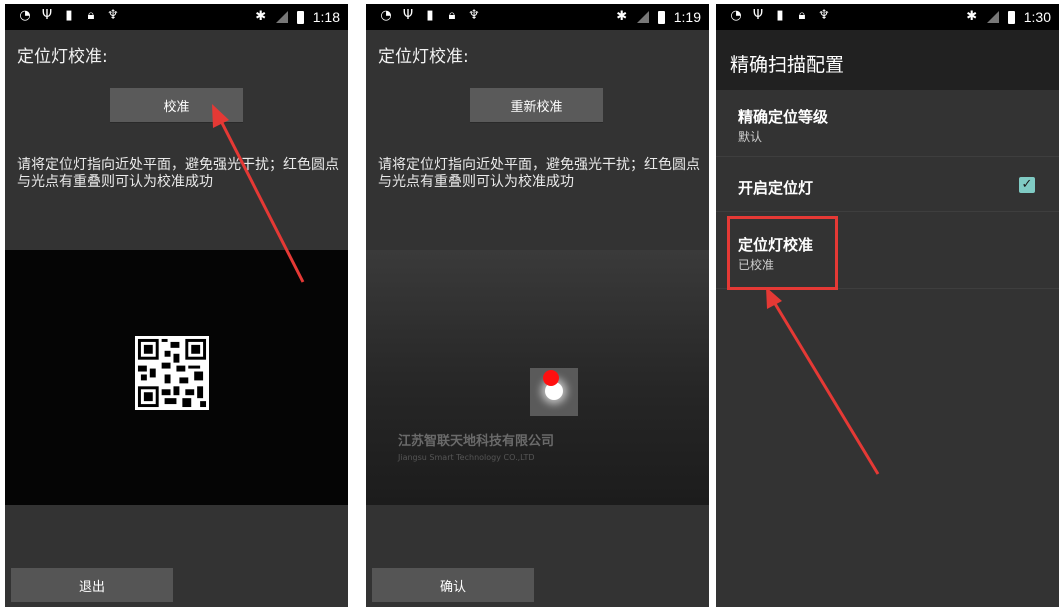 The height and width of the screenshot is (607, 1059). What do you see at coordinates (551, 378) in the screenshot?
I see `red-target-dot` at bounding box center [551, 378].